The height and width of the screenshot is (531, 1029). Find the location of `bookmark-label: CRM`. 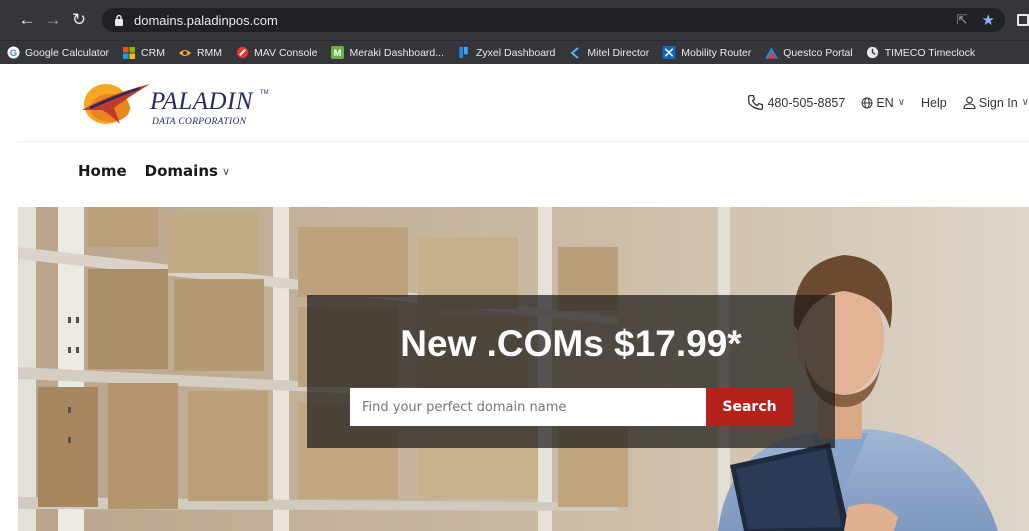

bookmark-label: CRM is located at coordinates (153, 52).